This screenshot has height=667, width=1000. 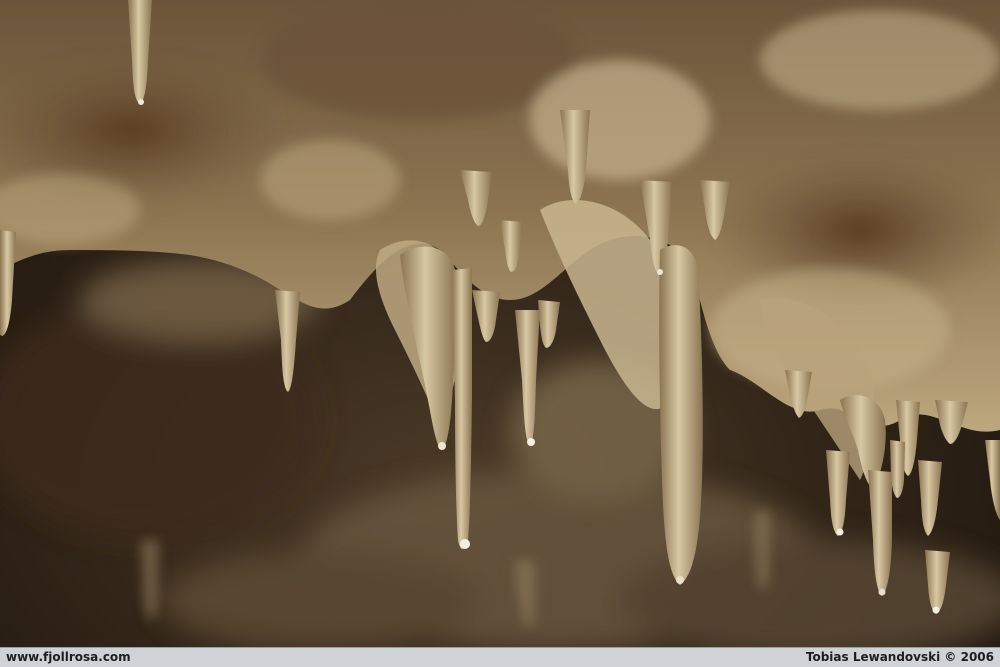 What do you see at coordinates (681, 415) in the screenshot?
I see `stalactite` at bounding box center [681, 415].